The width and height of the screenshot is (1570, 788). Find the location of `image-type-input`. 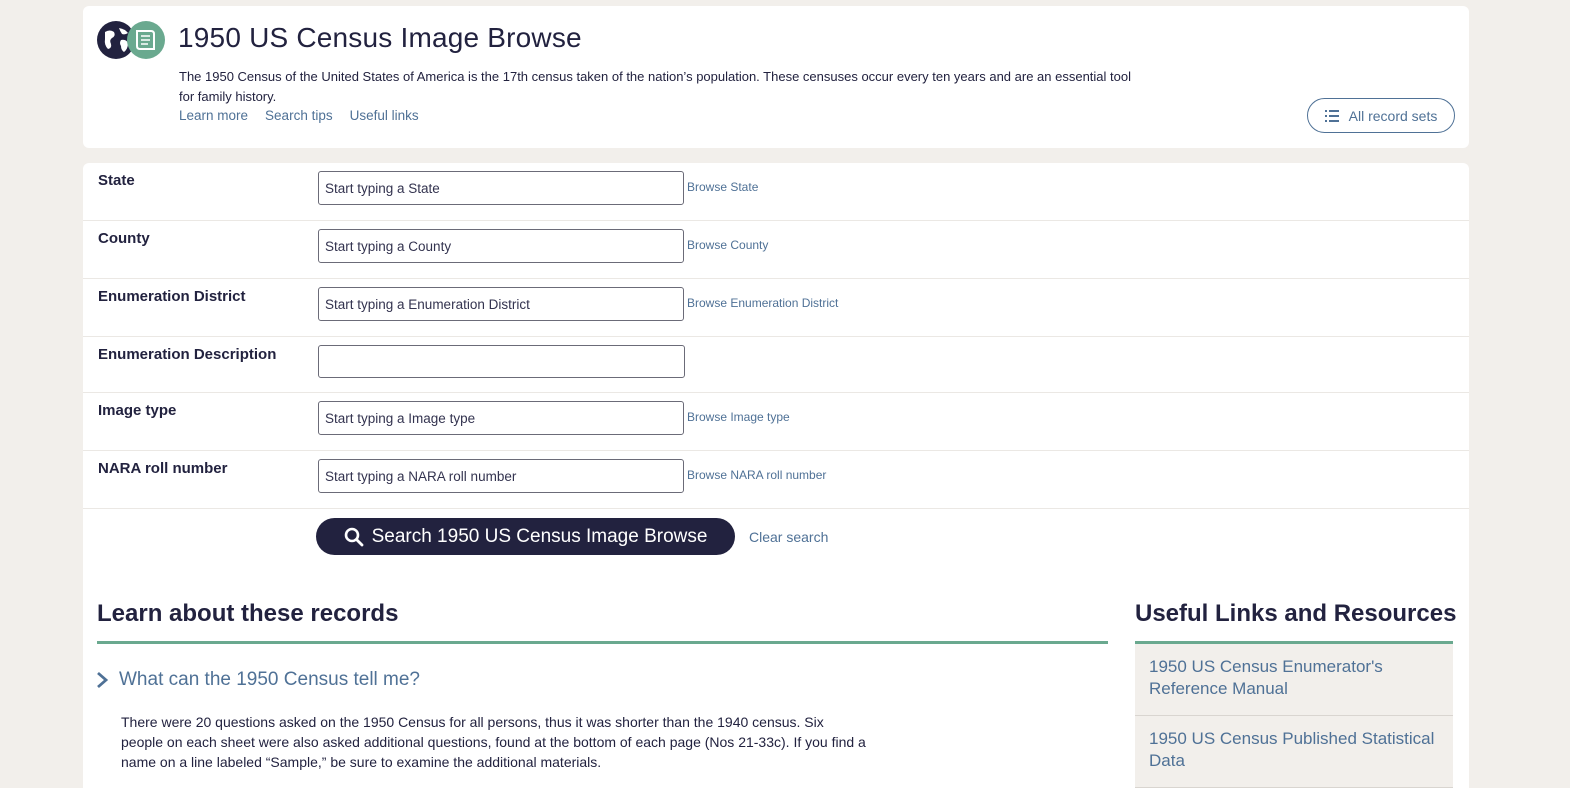

image-type-input is located at coordinates (501, 418).